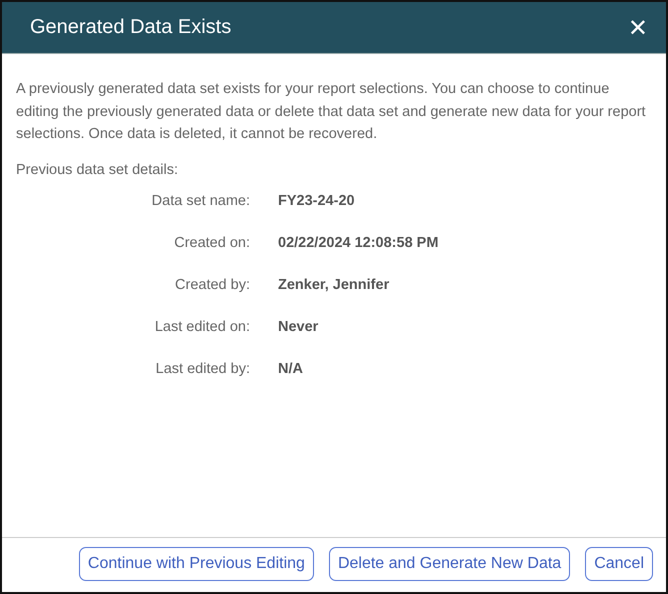 Image resolution: width=668 pixels, height=594 pixels. What do you see at coordinates (449, 564) in the screenshot?
I see `dialog-button: Delete and Generate New Data` at bounding box center [449, 564].